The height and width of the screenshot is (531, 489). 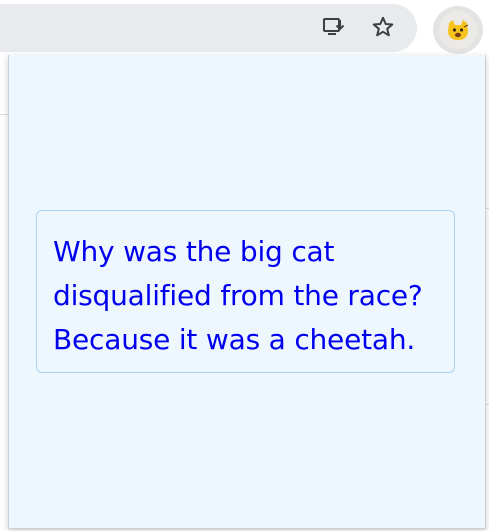 I want to click on star-icon-svg, so click(x=383, y=26).